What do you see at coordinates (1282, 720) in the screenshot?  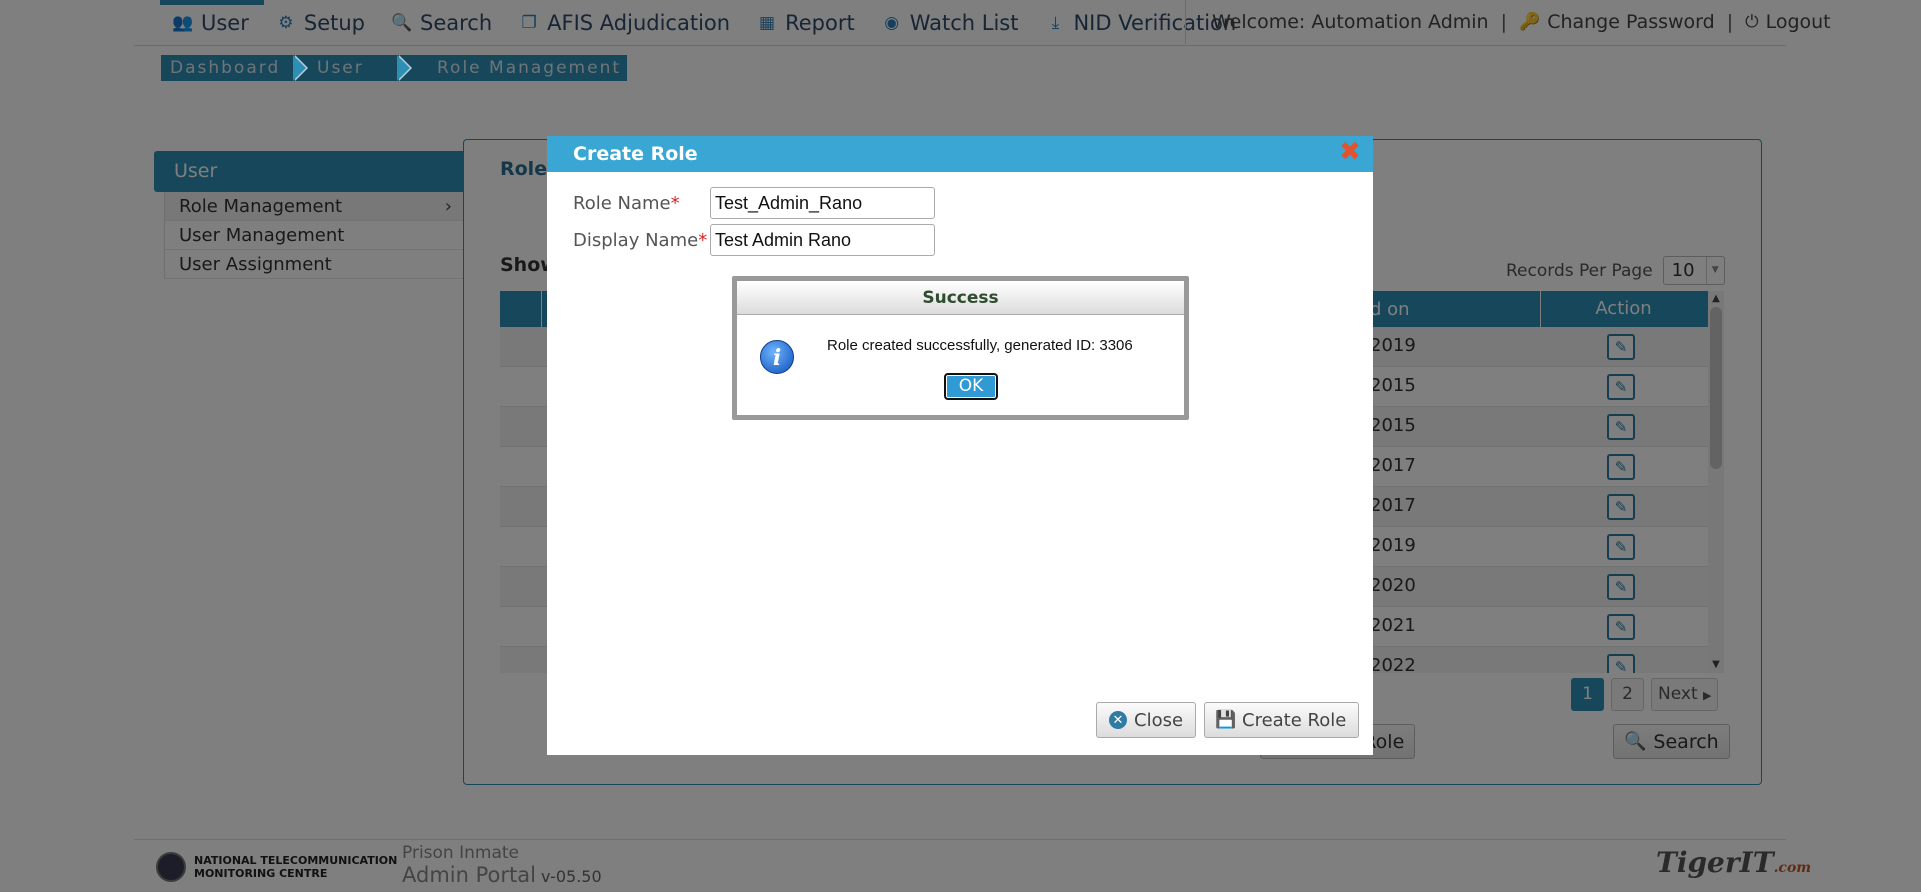 I see `dialog-create-role-button: 💾 Create Role` at bounding box center [1282, 720].